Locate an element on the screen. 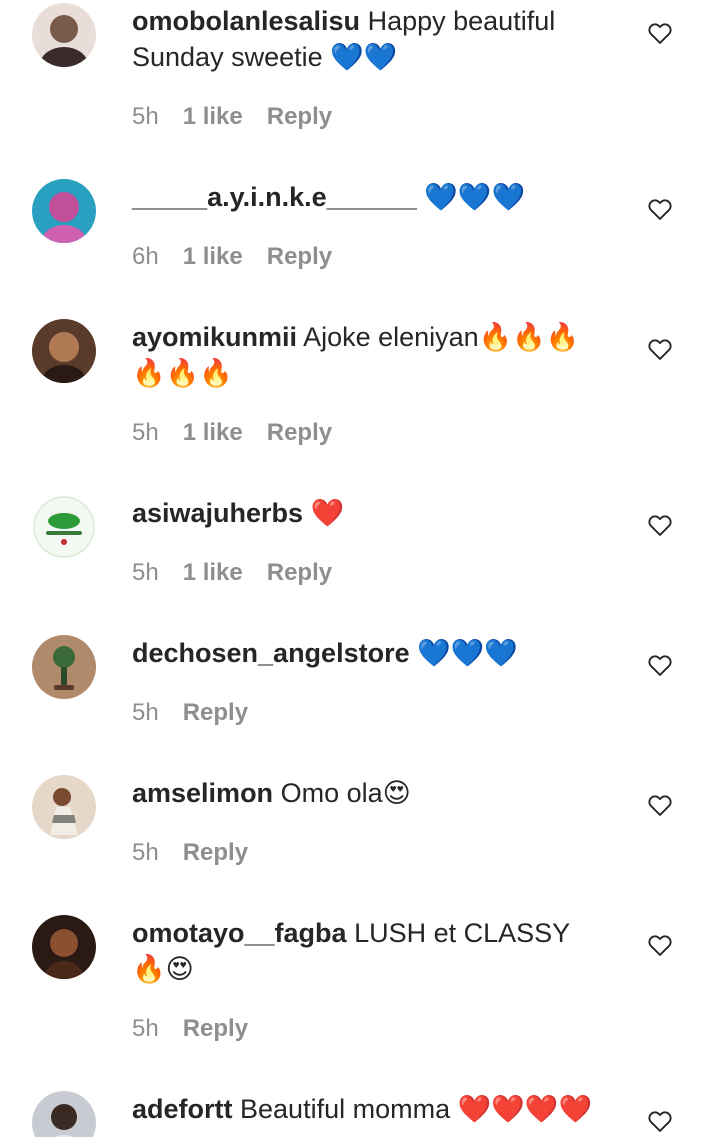 The width and height of the screenshot is (720, 1137). comment-username: adefortt is located at coordinates (182, 1109).